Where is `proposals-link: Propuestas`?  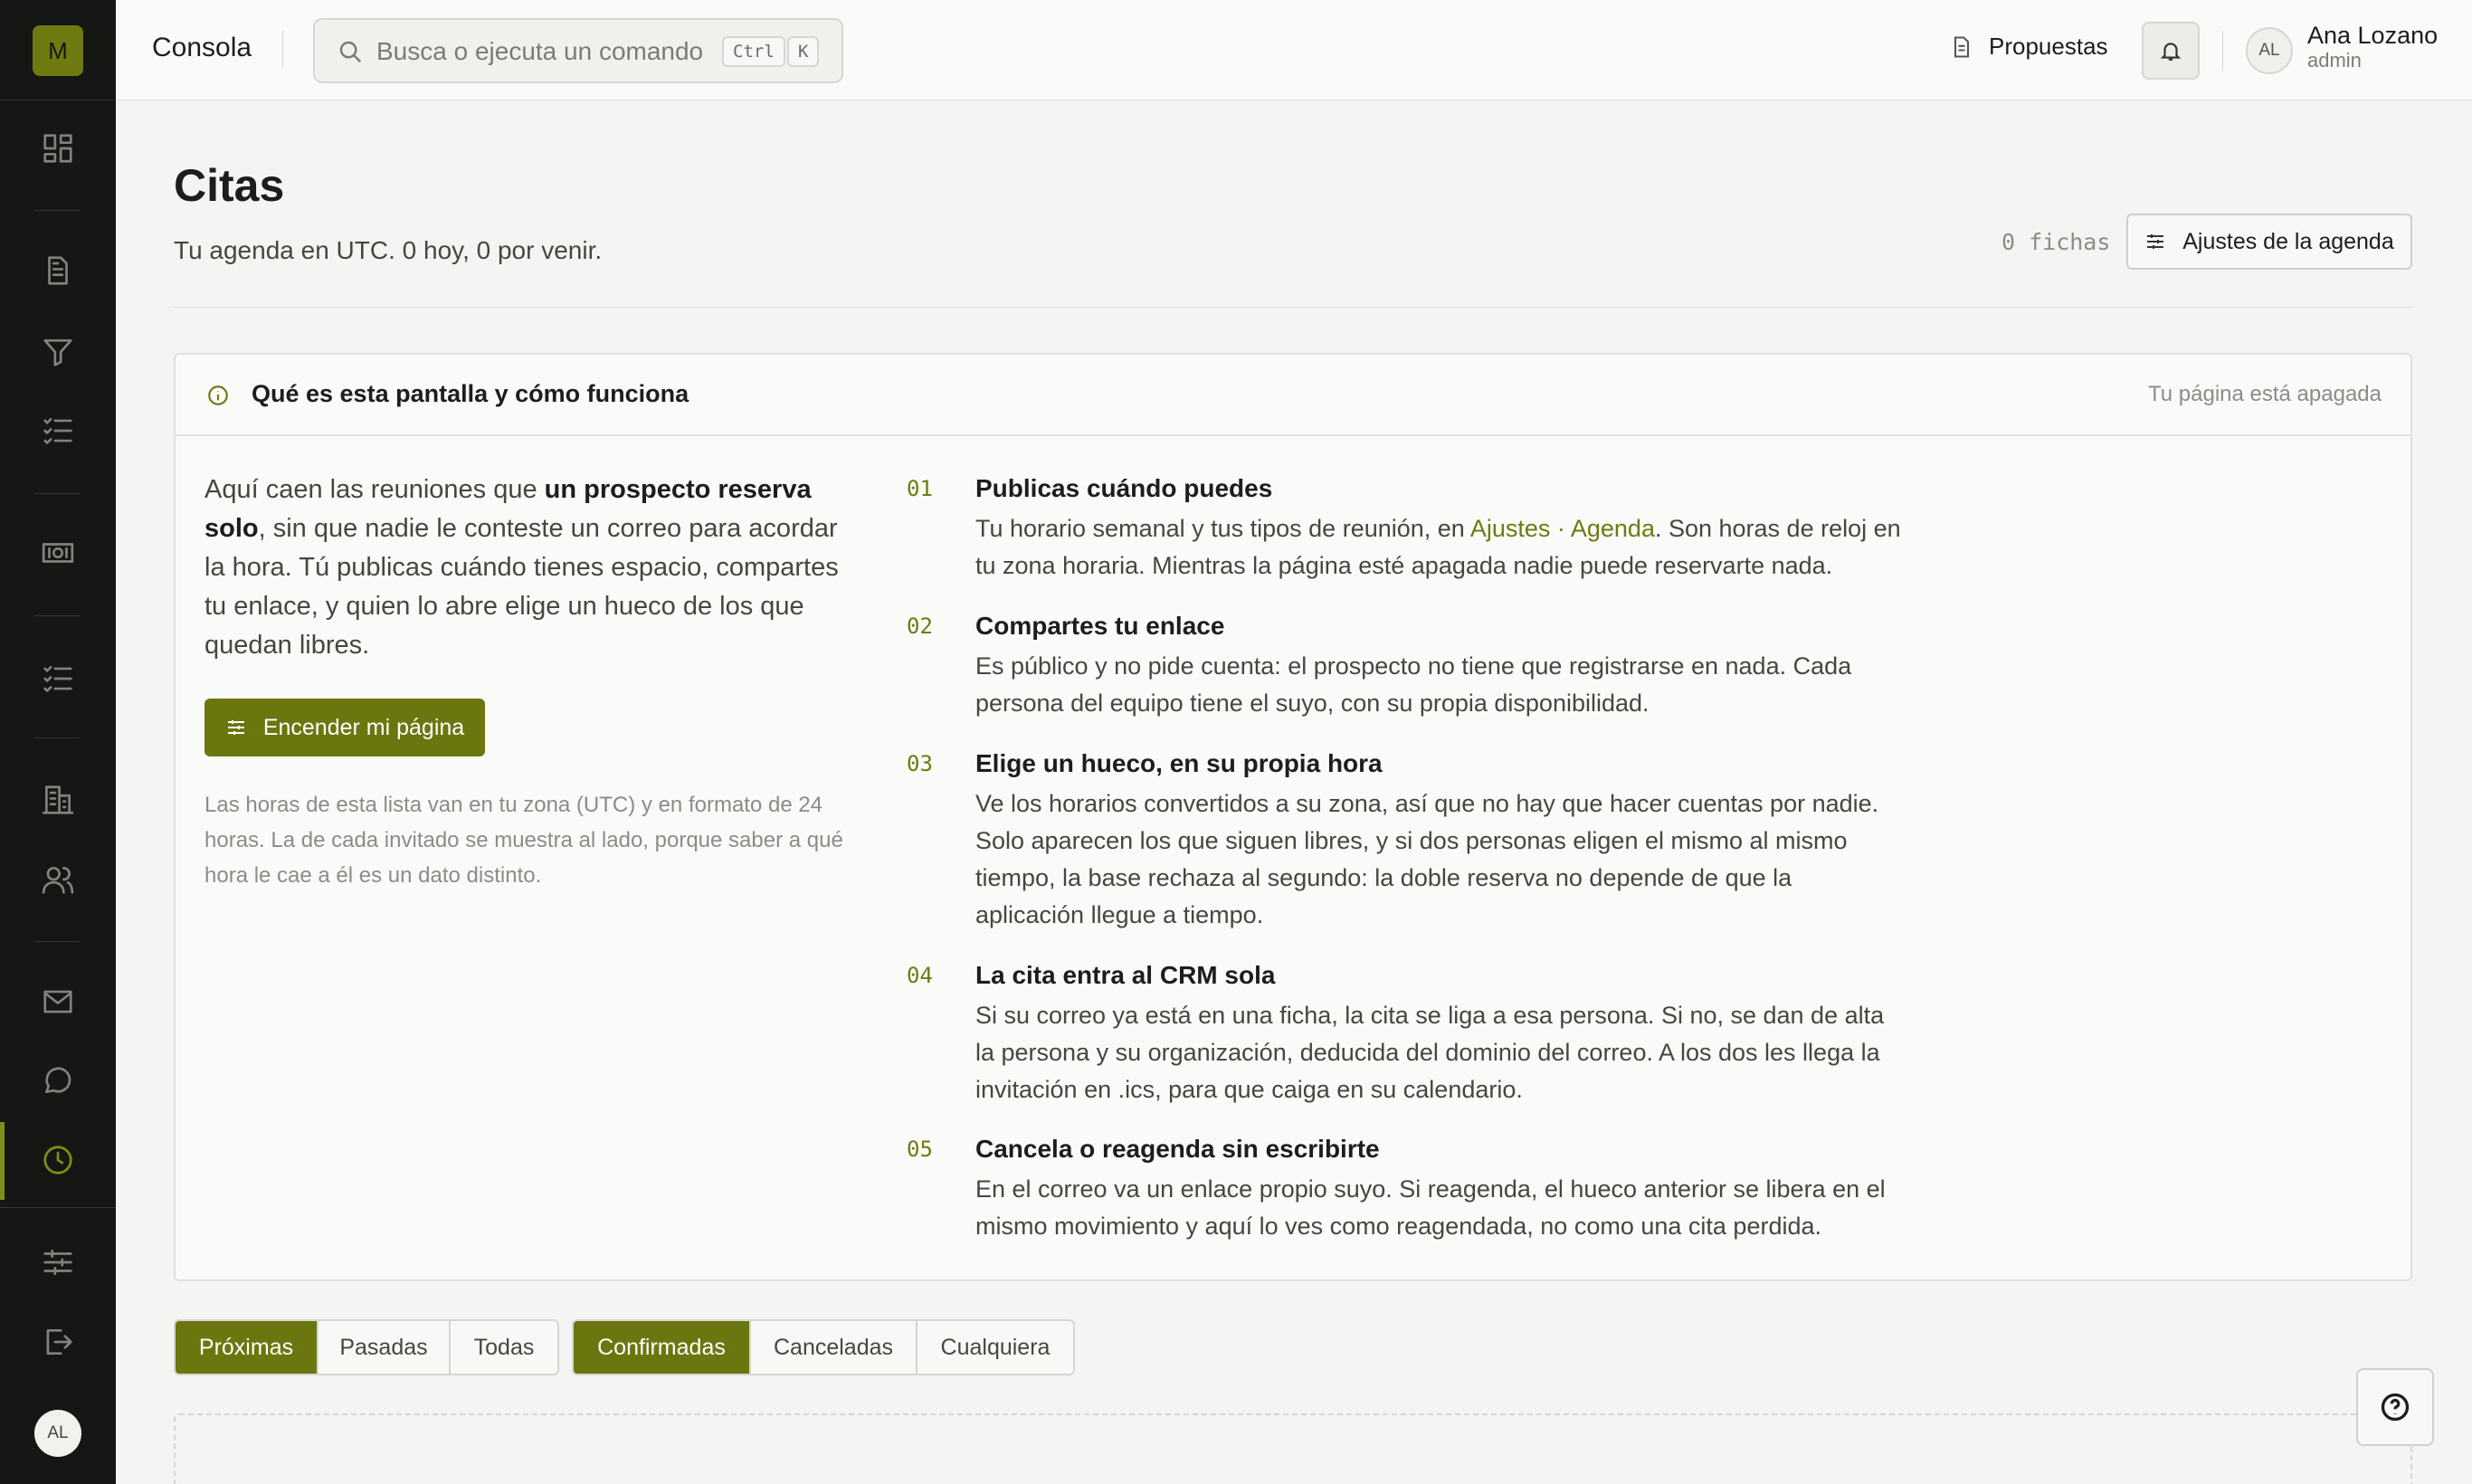
proposals-link: Propuestas is located at coordinates (2028, 47).